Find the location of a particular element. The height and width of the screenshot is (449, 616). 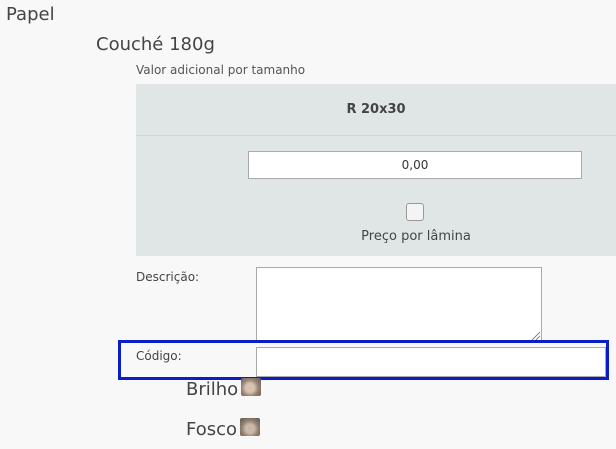

finish-item-brilho: Brilho is located at coordinates (224, 388).